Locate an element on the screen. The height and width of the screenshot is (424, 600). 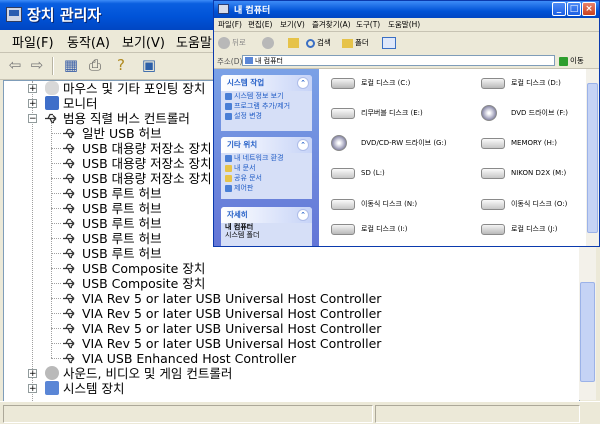
drive-item: 로컬 디스크 (J:) is located at coordinates (540, 230).